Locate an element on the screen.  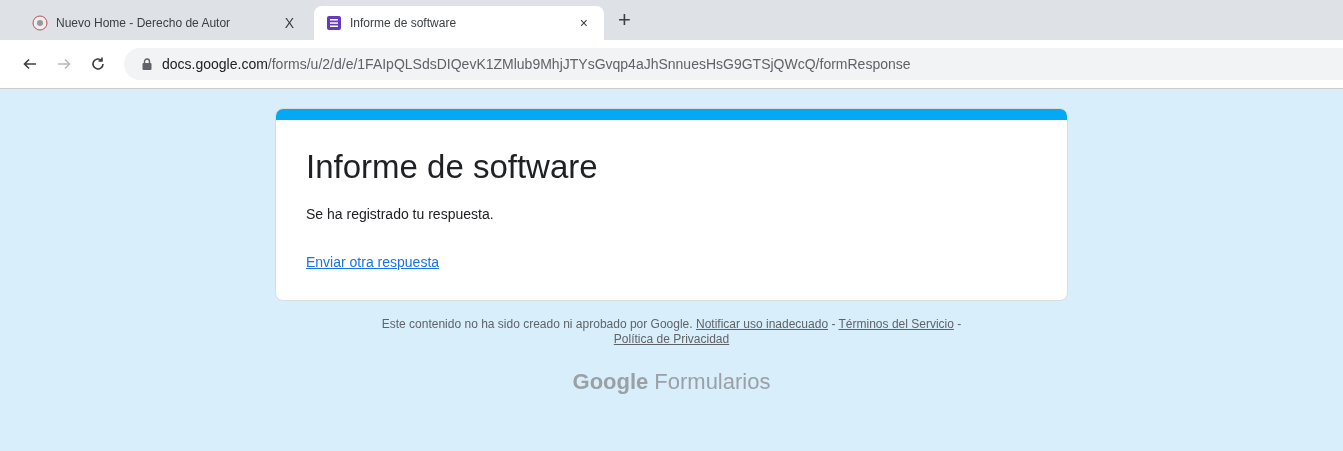
another-response-link: Enviar otra respuesta is located at coordinates (373, 262).